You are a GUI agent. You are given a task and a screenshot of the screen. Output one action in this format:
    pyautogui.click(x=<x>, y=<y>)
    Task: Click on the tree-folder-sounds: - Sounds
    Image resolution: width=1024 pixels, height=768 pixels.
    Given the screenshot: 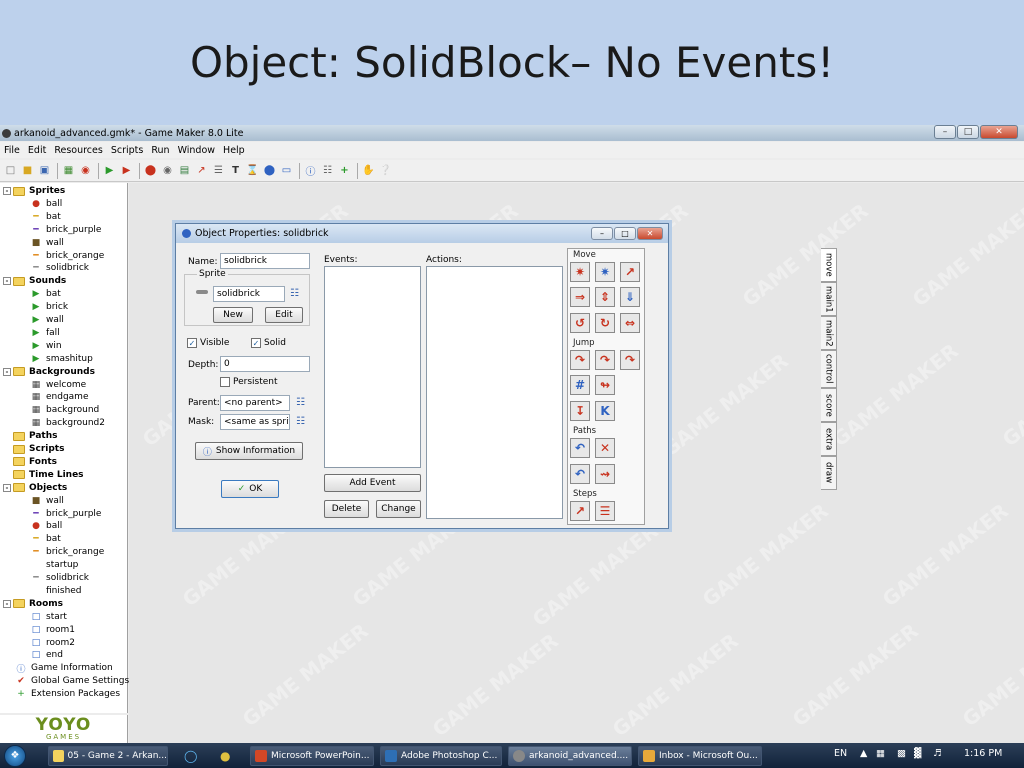 What is the action you would take?
    pyautogui.click(x=34, y=281)
    